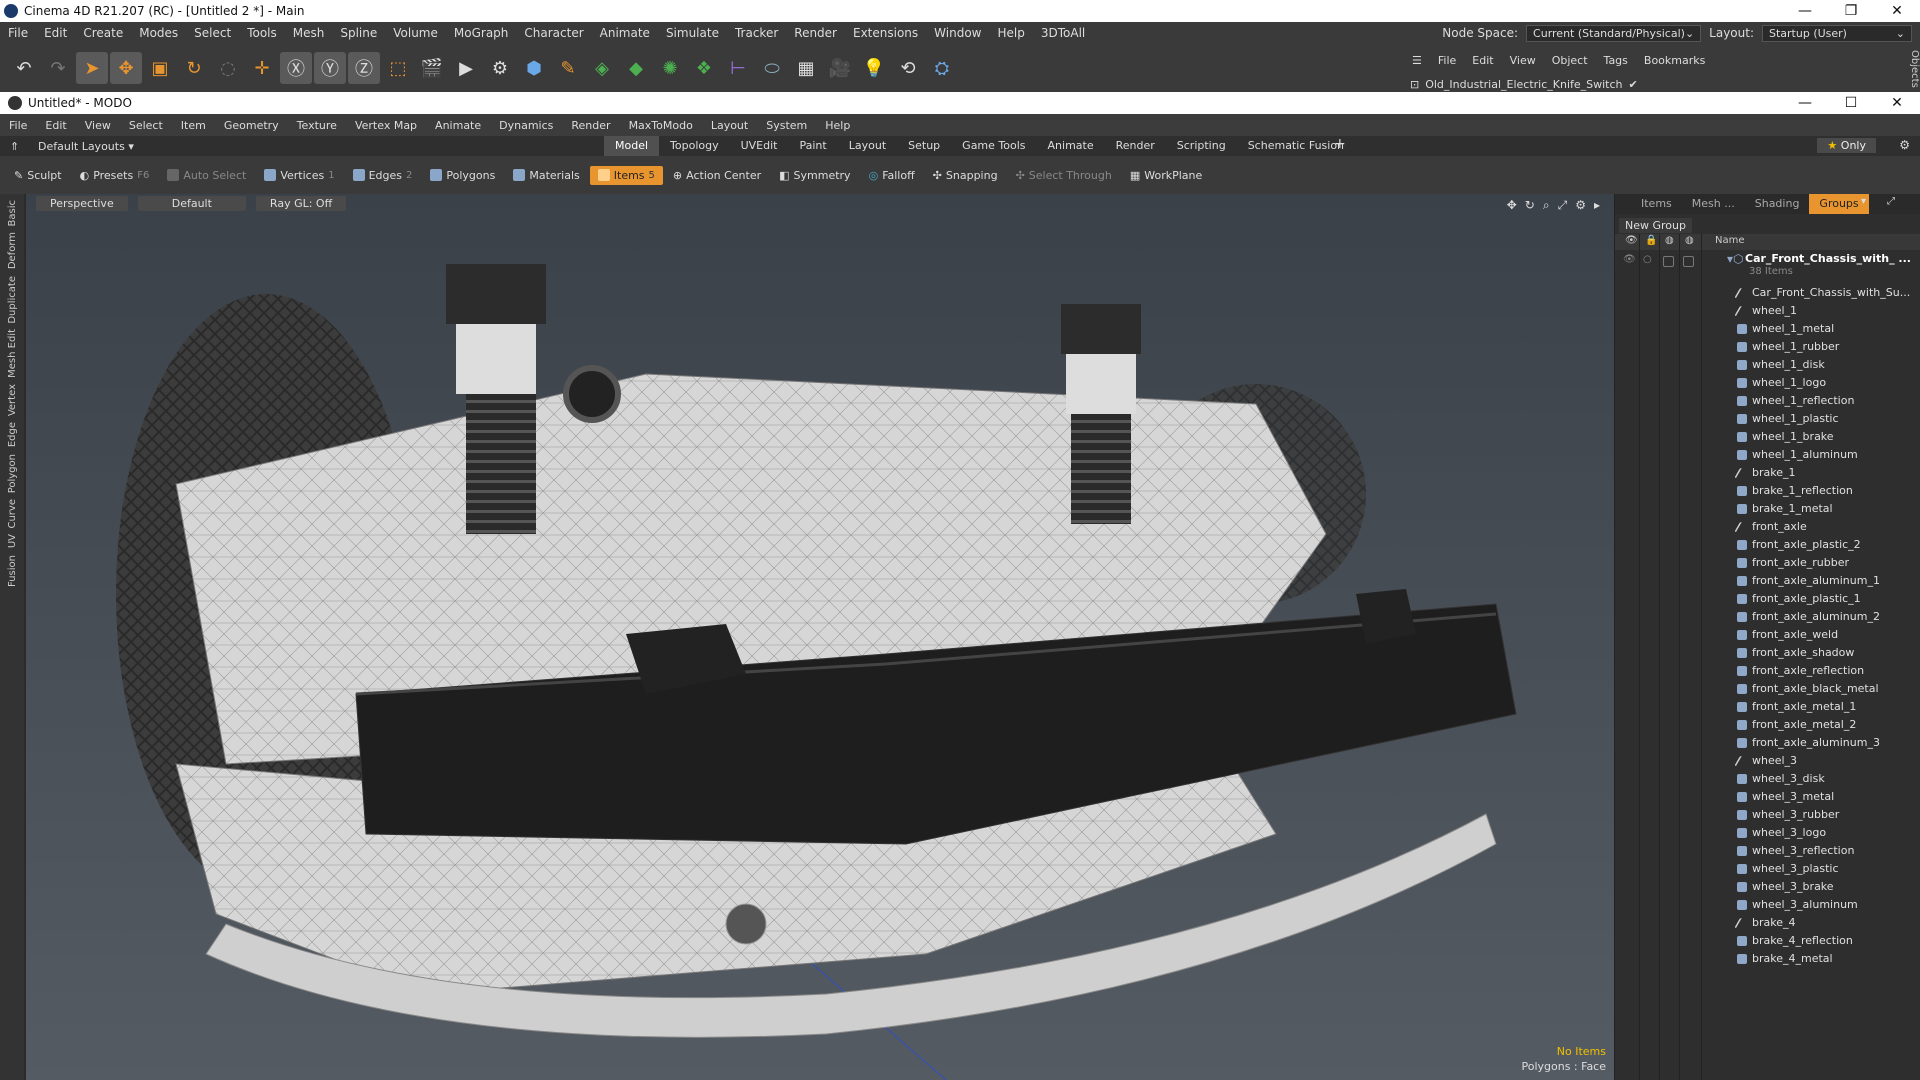 The height and width of the screenshot is (1080, 1920). Describe the element at coordinates (1767, 329) in the screenshot. I see `list-item: wheel_1_metal` at that location.